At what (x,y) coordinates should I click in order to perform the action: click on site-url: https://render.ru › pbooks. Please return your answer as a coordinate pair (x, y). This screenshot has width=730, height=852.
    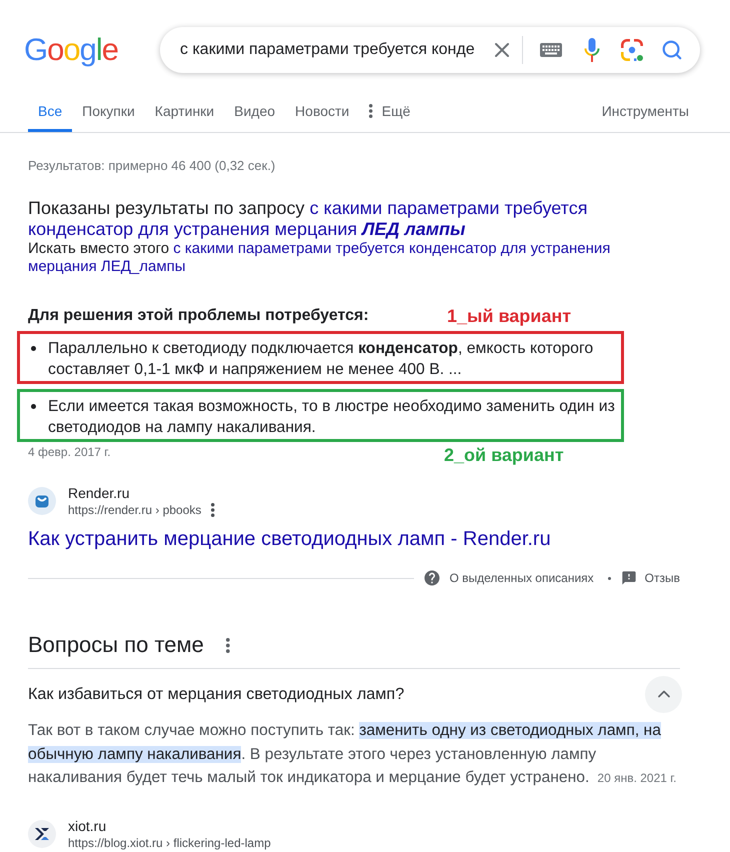
    Looking at the image, I should click on (135, 510).